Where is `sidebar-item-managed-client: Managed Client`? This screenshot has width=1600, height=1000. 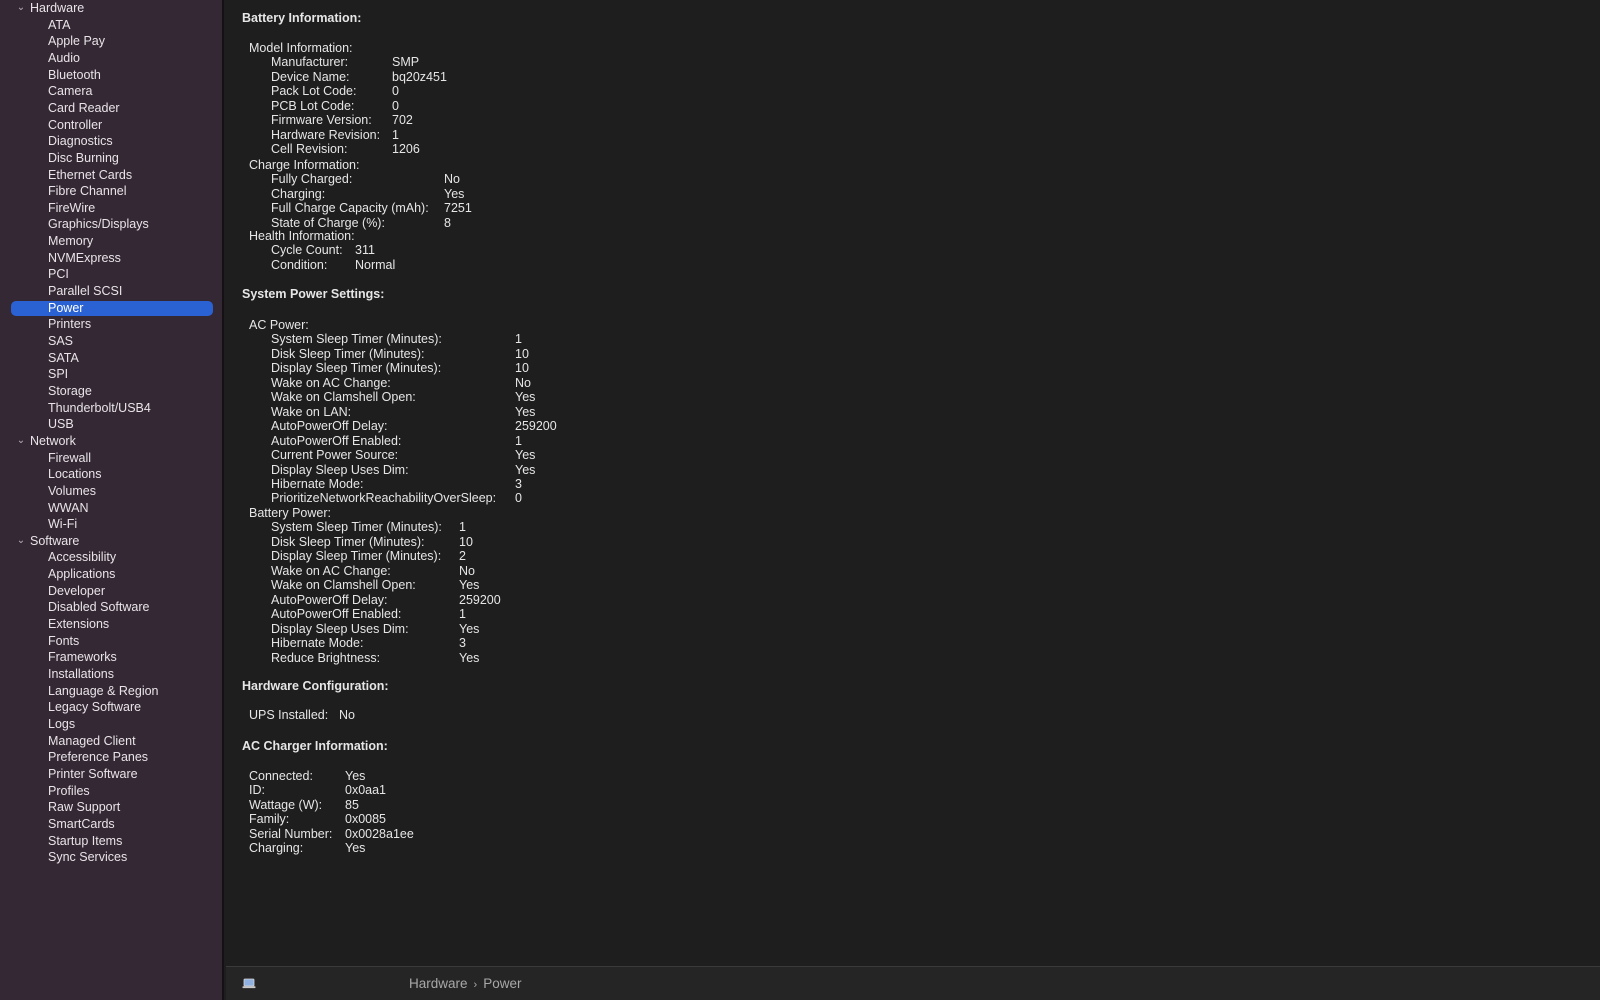 sidebar-item-managed-client: Managed Client is located at coordinates (111, 741).